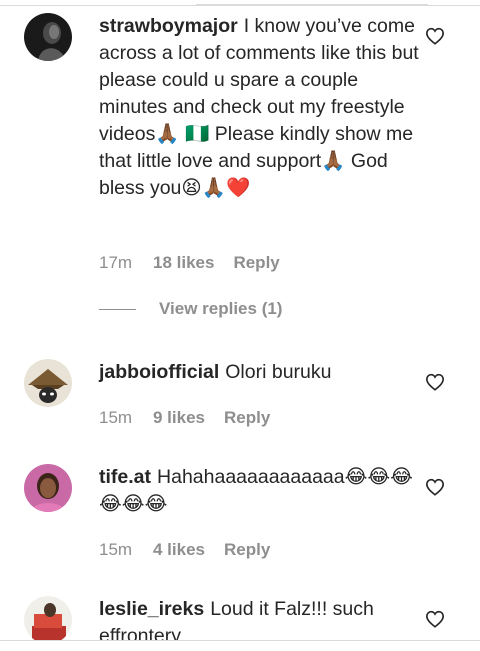  I want to click on top-edge, so click(240, 3).